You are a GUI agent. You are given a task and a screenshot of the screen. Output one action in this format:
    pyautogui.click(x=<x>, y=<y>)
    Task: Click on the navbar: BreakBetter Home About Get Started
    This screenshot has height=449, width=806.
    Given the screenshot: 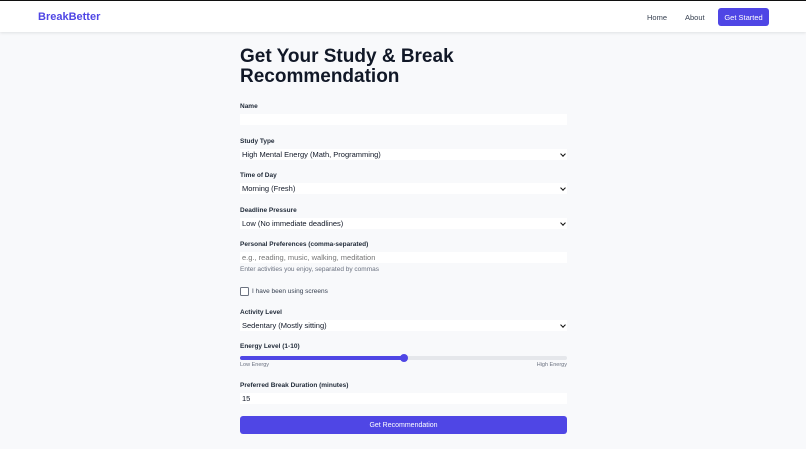 What is the action you would take?
    pyautogui.click(x=403, y=16)
    